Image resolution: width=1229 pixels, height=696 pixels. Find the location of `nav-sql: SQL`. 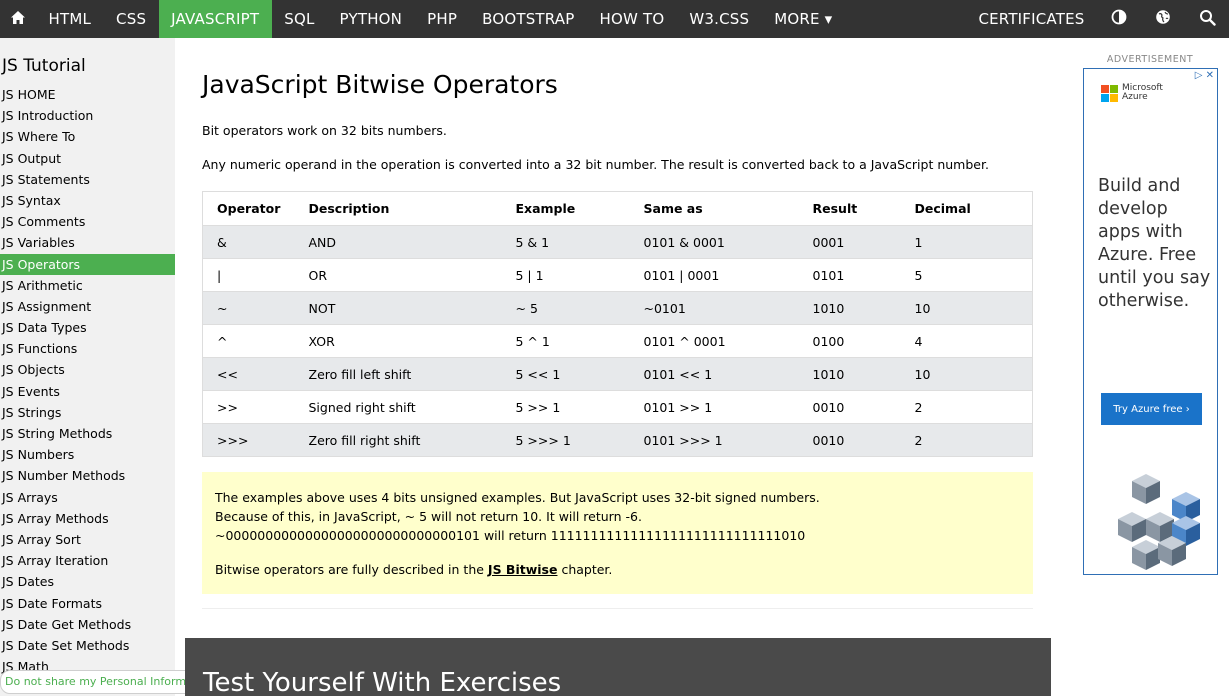

nav-sql: SQL is located at coordinates (299, 19).